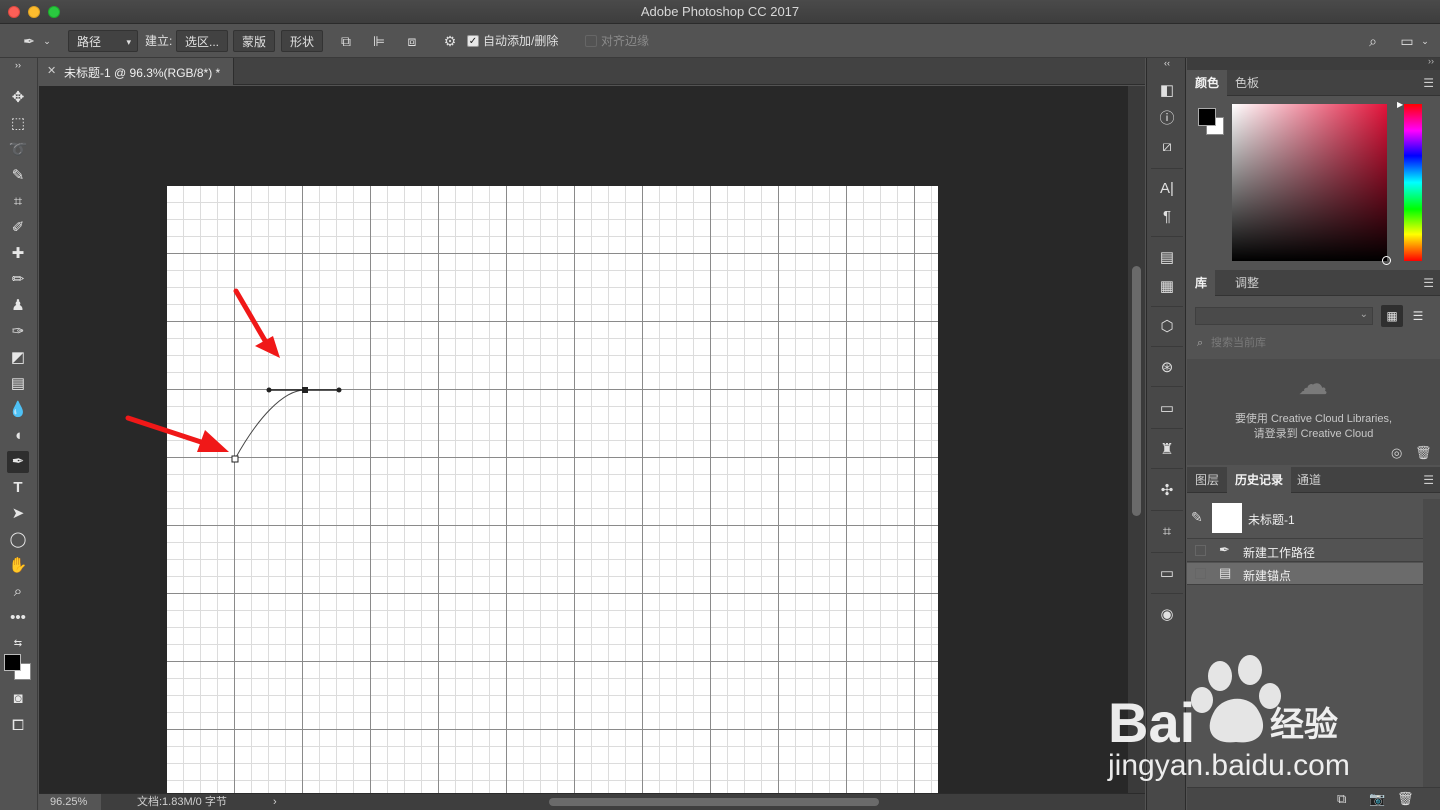 This screenshot has height=810, width=1440. What do you see at coordinates (412, 41) in the screenshot?
I see `path-arrangement-icon: ⧈` at bounding box center [412, 41].